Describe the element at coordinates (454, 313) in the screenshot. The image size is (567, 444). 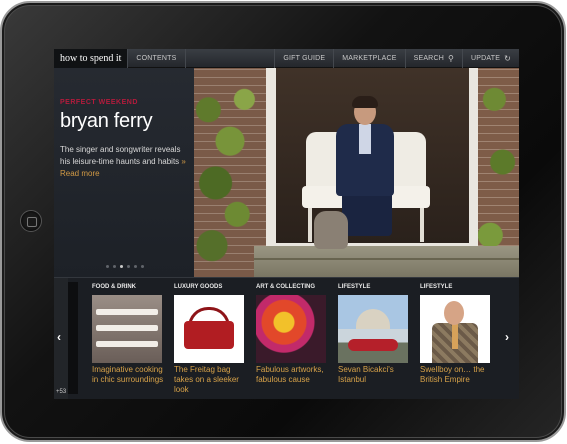
I see `face` at that location.